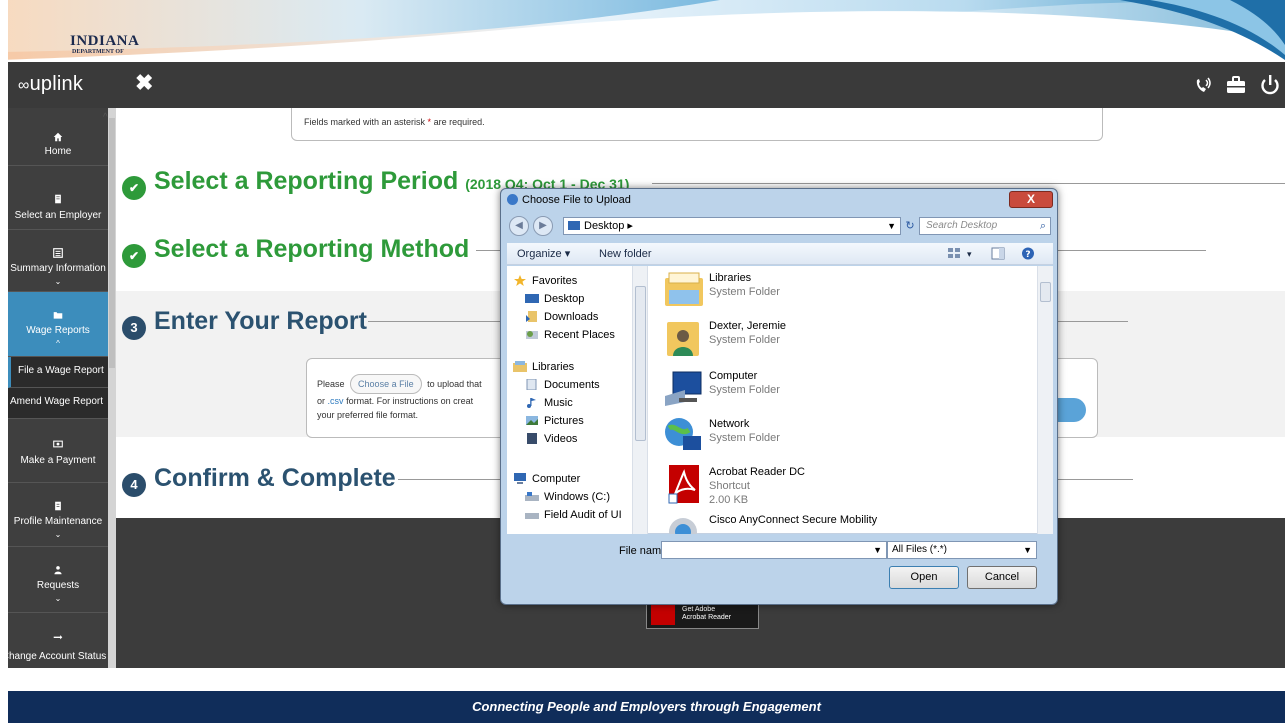 The width and height of the screenshot is (1285, 723). What do you see at coordinates (98, 52) in the screenshot?
I see `agency-logo-subtitle: DEPARTMENT OF` at bounding box center [98, 52].